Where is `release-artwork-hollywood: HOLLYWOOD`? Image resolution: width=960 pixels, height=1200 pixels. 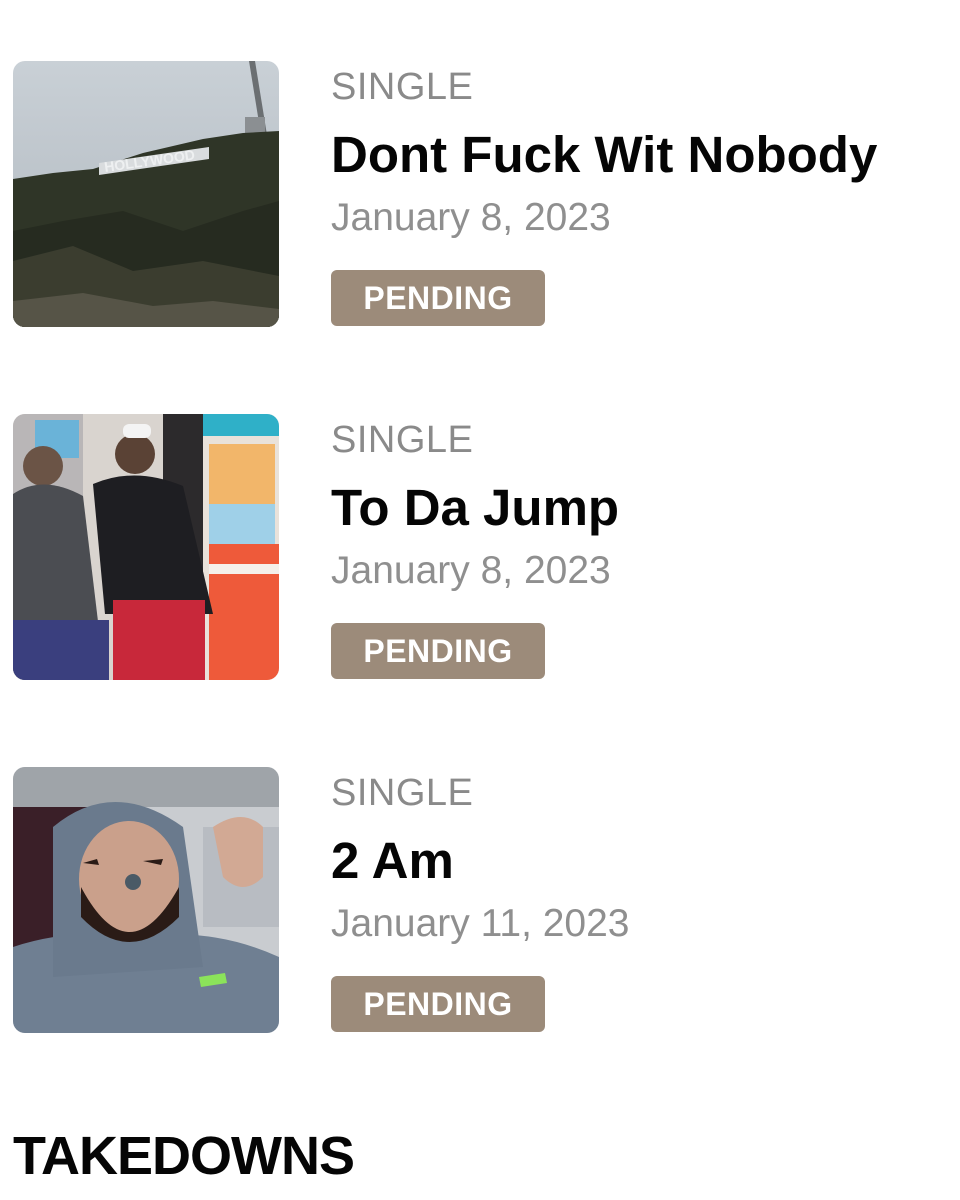
release-artwork-hollywood: HOLLYWOOD is located at coordinates (146, 194).